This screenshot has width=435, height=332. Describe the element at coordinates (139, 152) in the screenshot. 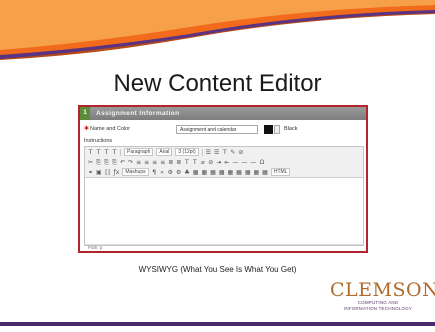

I see `paragraph-select: Paragraph` at that location.